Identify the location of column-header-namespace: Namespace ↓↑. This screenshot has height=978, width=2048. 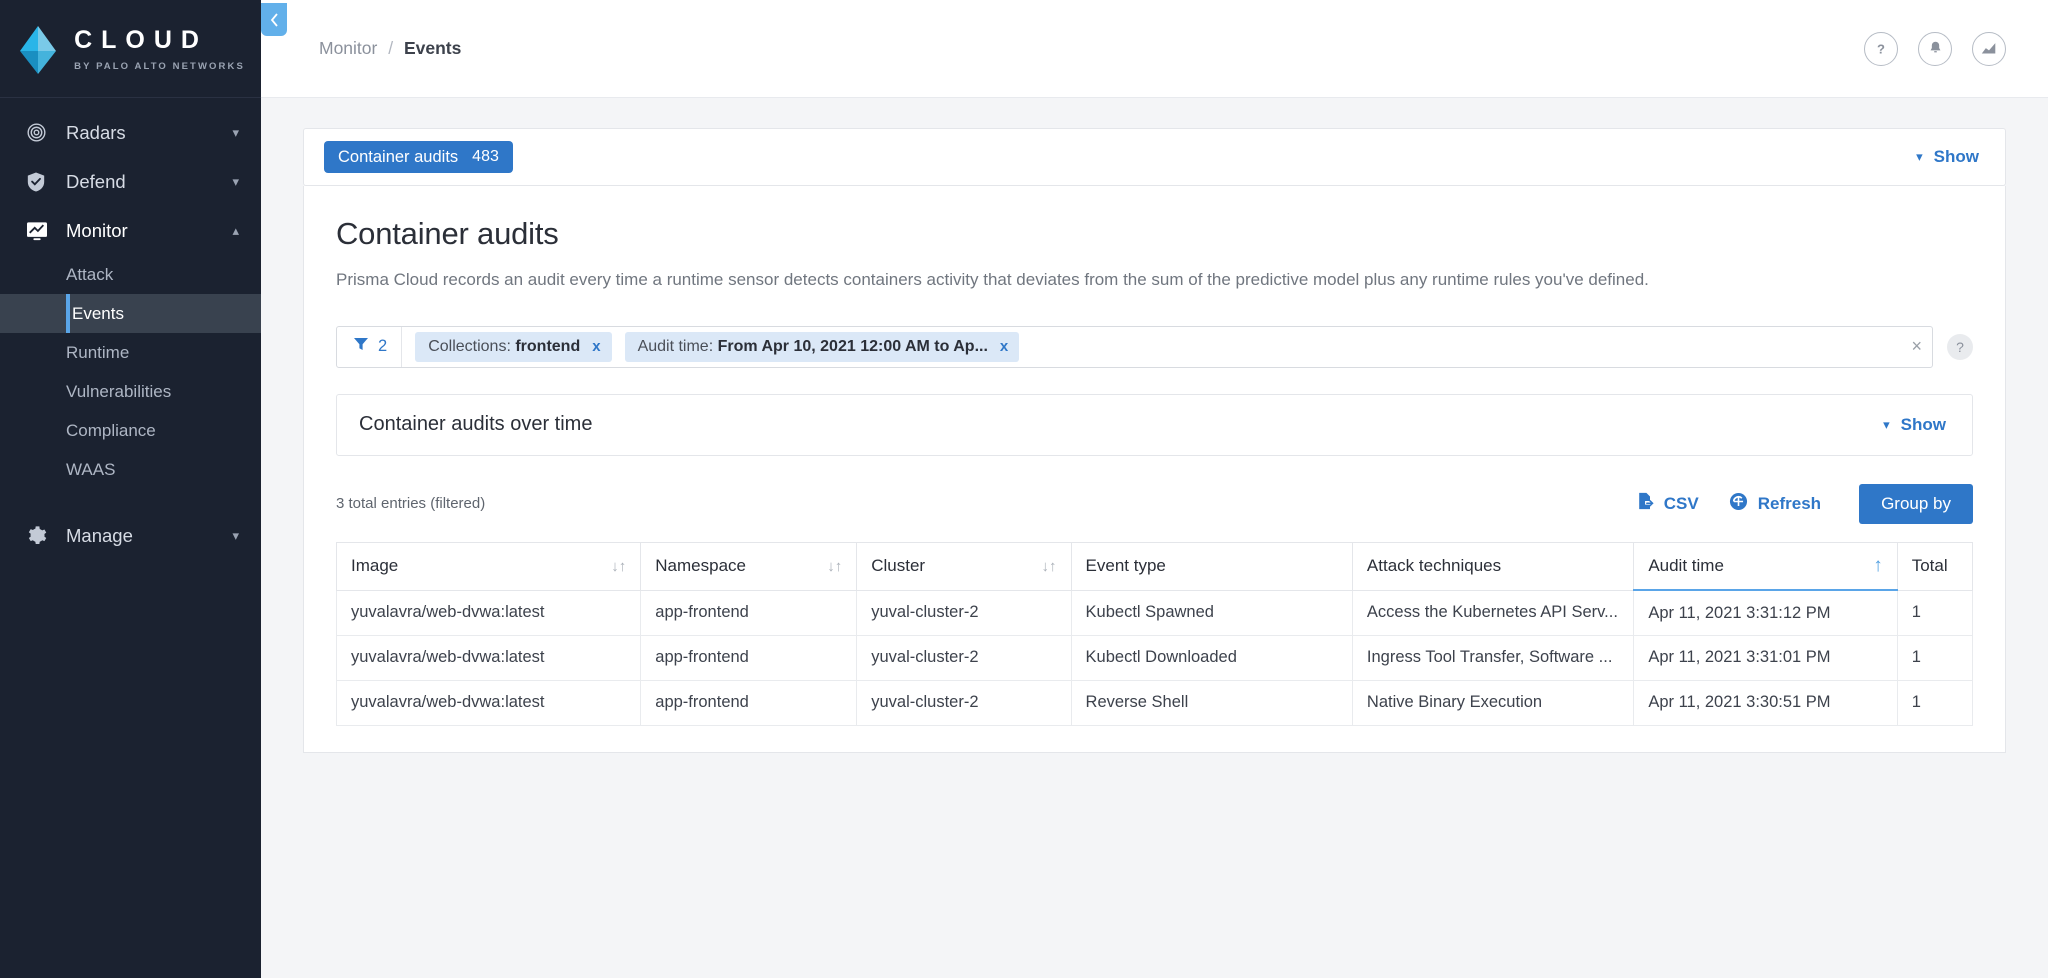
(749, 566).